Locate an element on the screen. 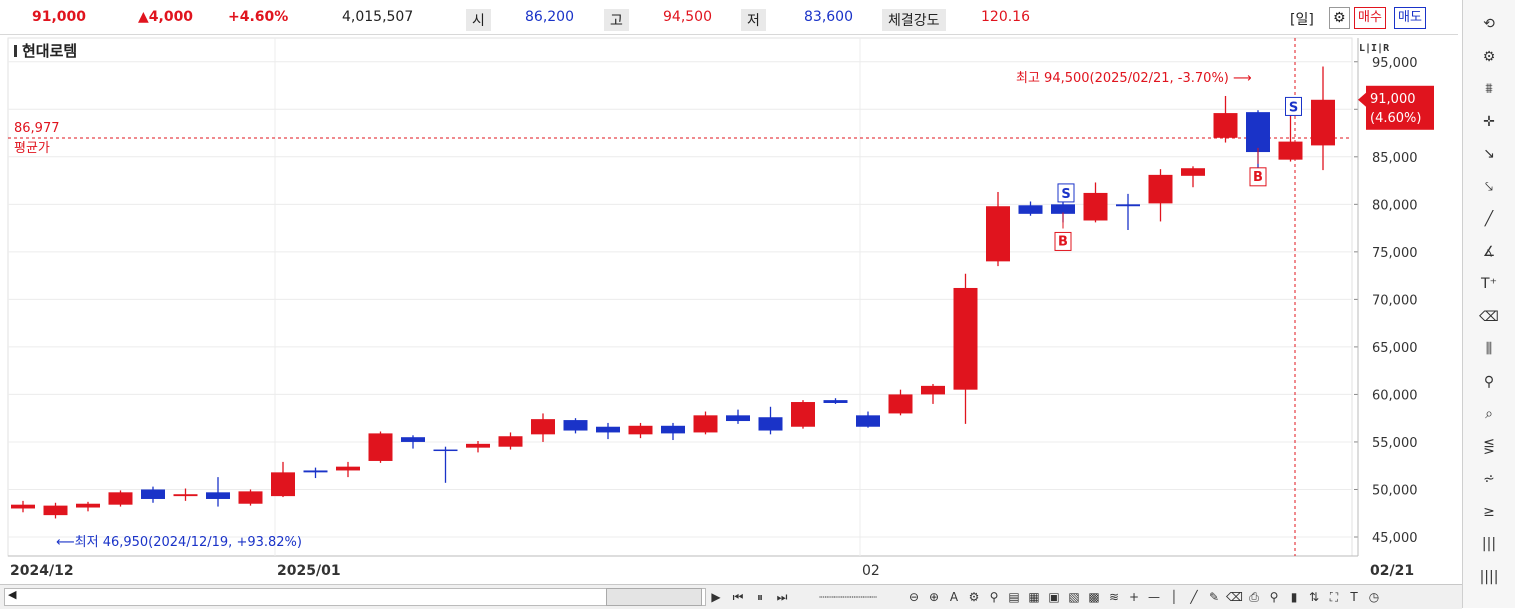  chart-scrollbar: ◀ is located at coordinates (355, 597).